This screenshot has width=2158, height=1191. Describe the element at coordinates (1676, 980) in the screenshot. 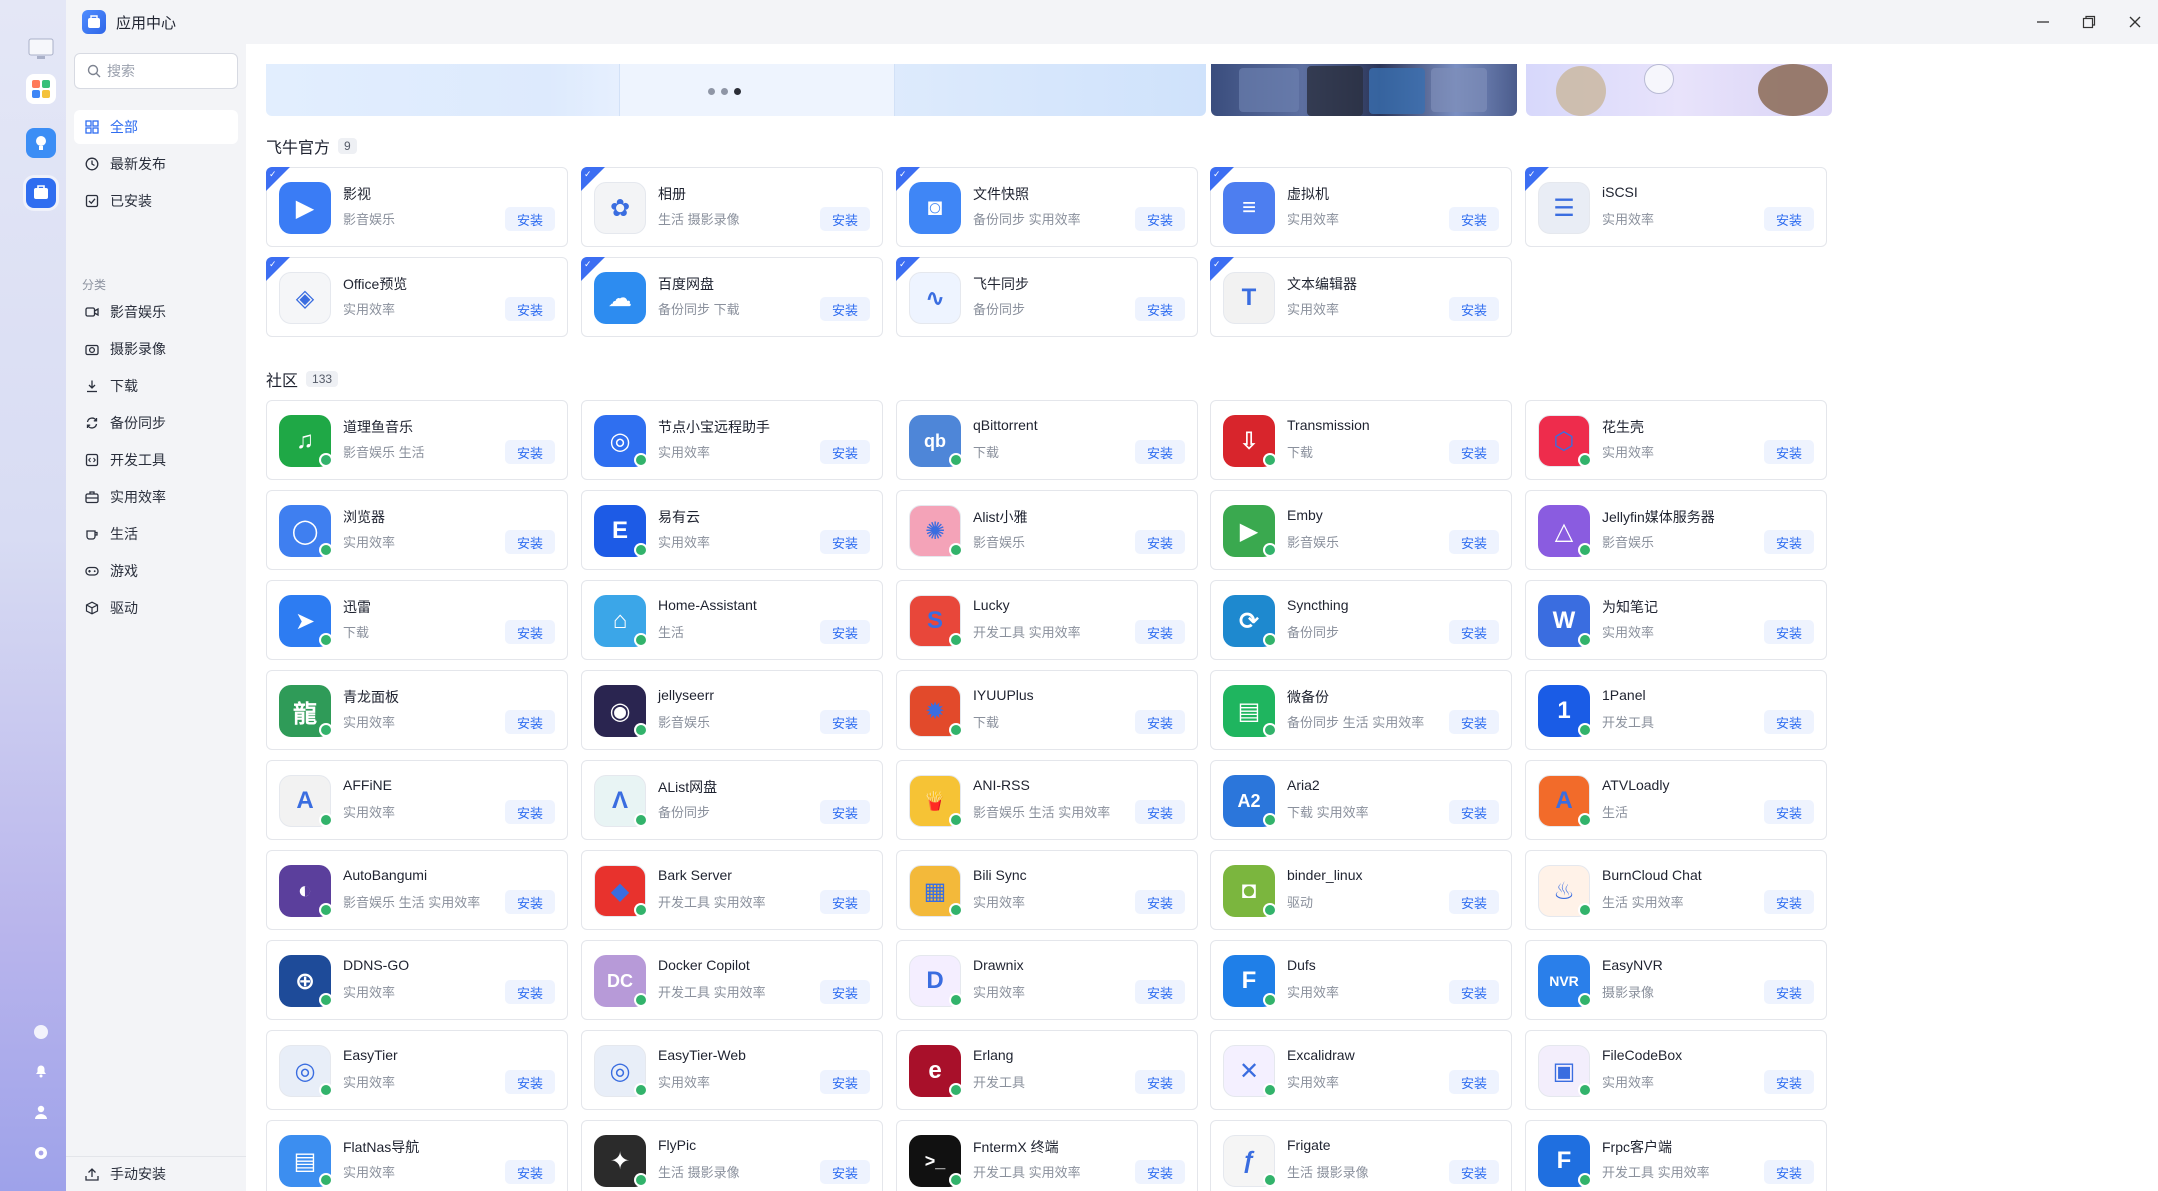

I see `app-card: NVR EasyNVR 摄影录像 安装` at that location.